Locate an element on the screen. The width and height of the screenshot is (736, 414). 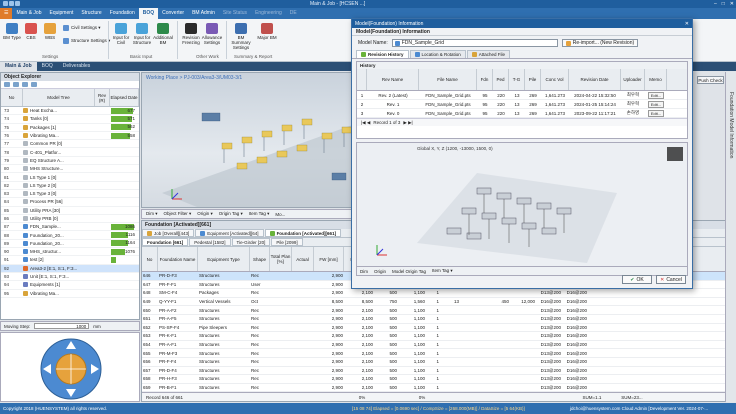
tab-de: DE is located at coordinates (293, 13).